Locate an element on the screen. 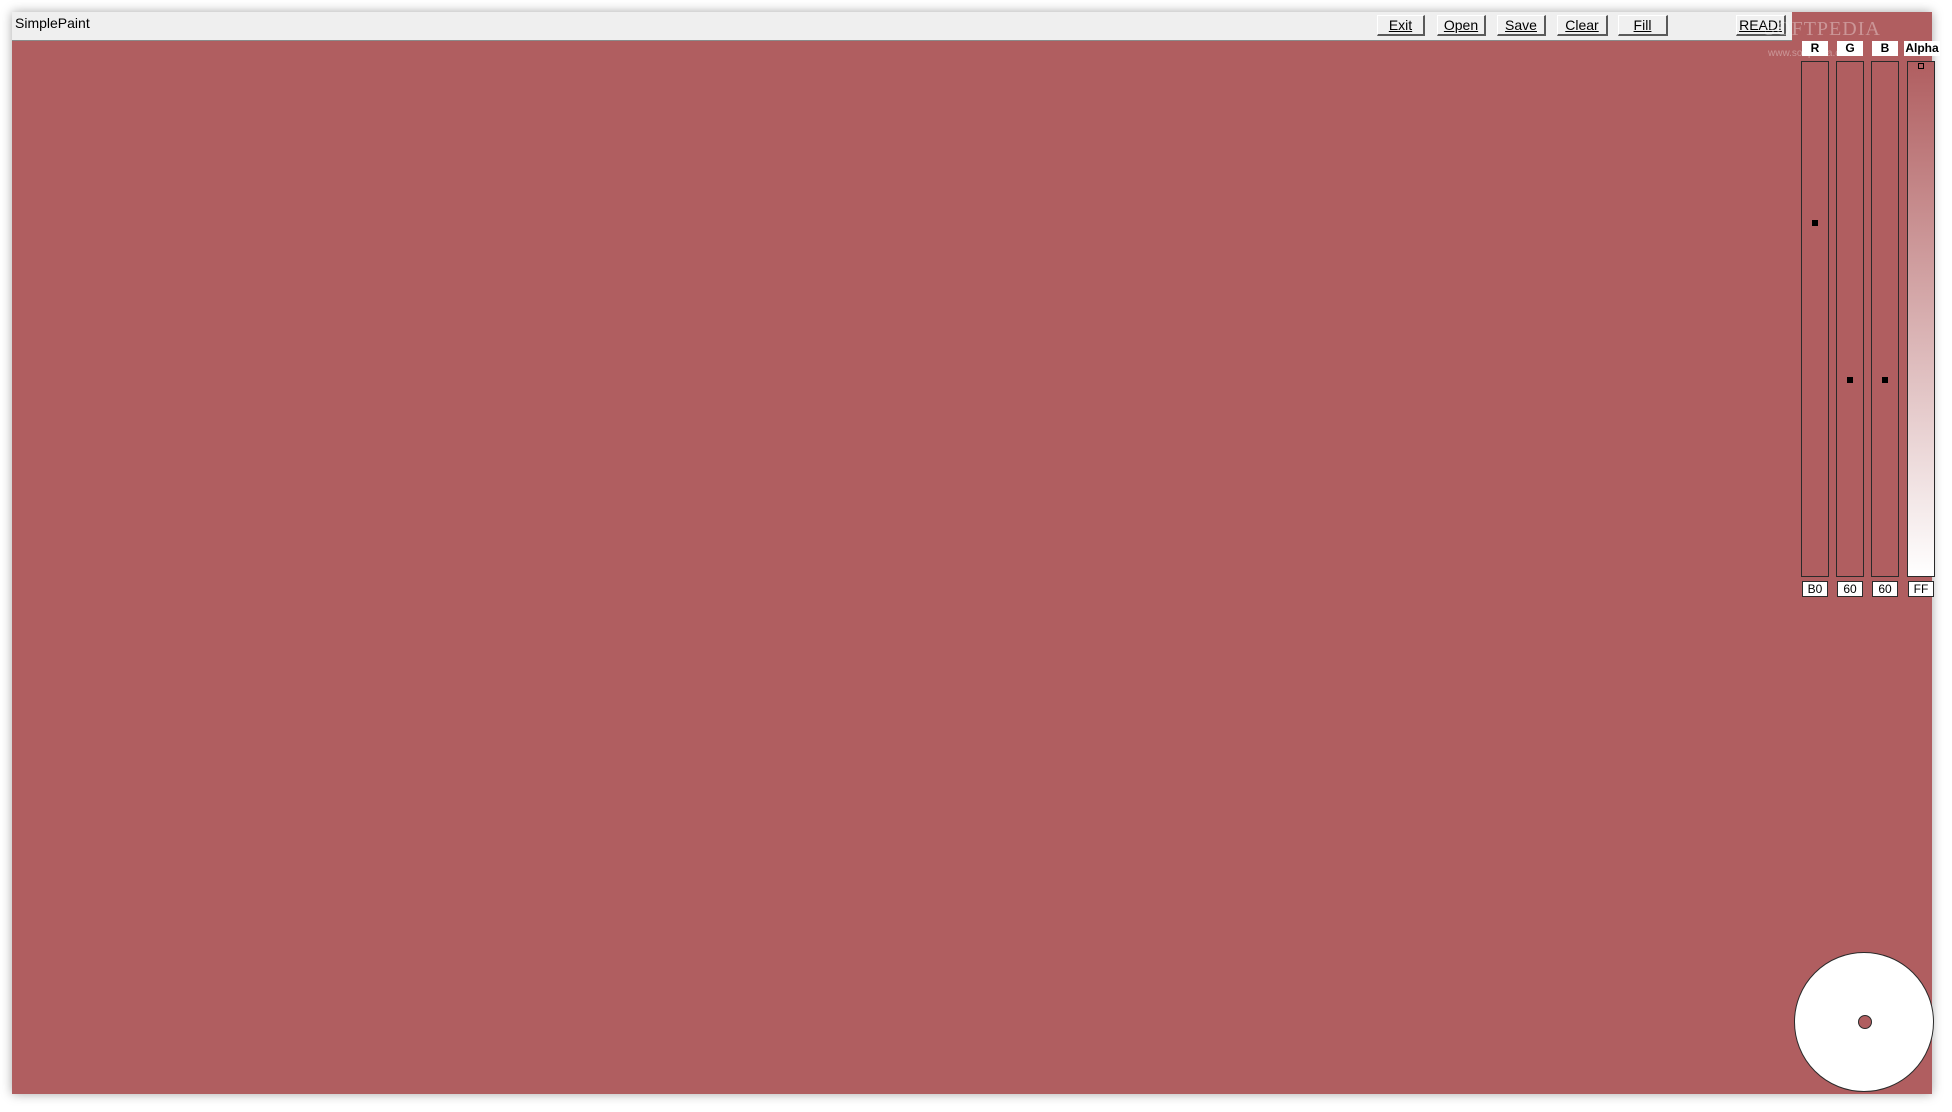  red-channel-label: R is located at coordinates (1815, 48).